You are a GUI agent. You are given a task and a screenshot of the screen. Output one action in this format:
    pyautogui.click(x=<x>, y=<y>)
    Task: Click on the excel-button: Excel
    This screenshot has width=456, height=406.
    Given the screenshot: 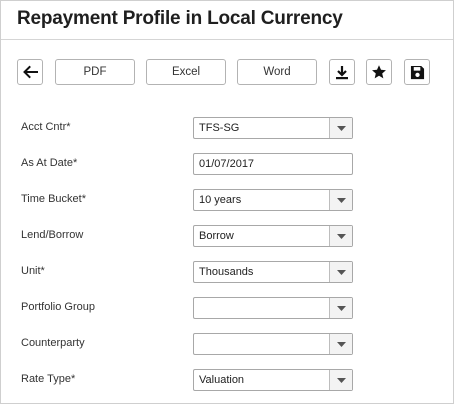 What is the action you would take?
    pyautogui.click(x=186, y=72)
    